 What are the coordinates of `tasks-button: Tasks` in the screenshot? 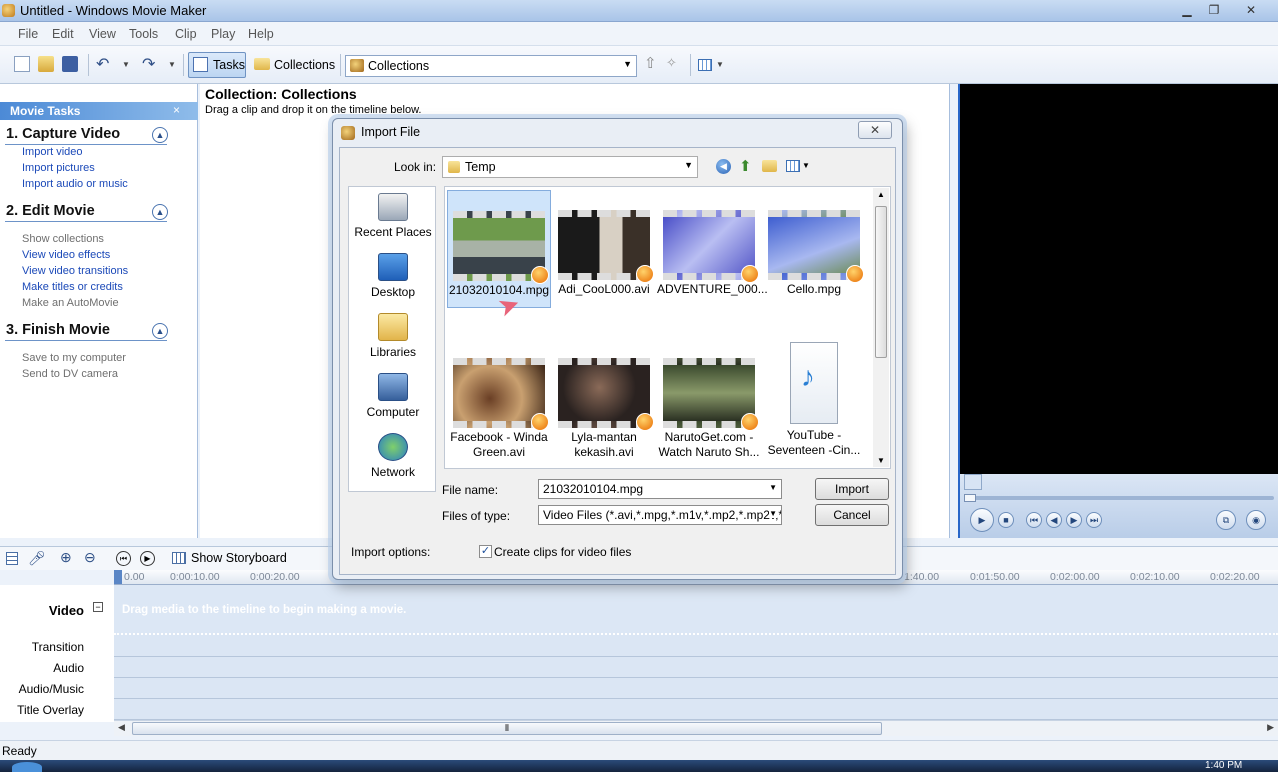 It's located at (217, 65).